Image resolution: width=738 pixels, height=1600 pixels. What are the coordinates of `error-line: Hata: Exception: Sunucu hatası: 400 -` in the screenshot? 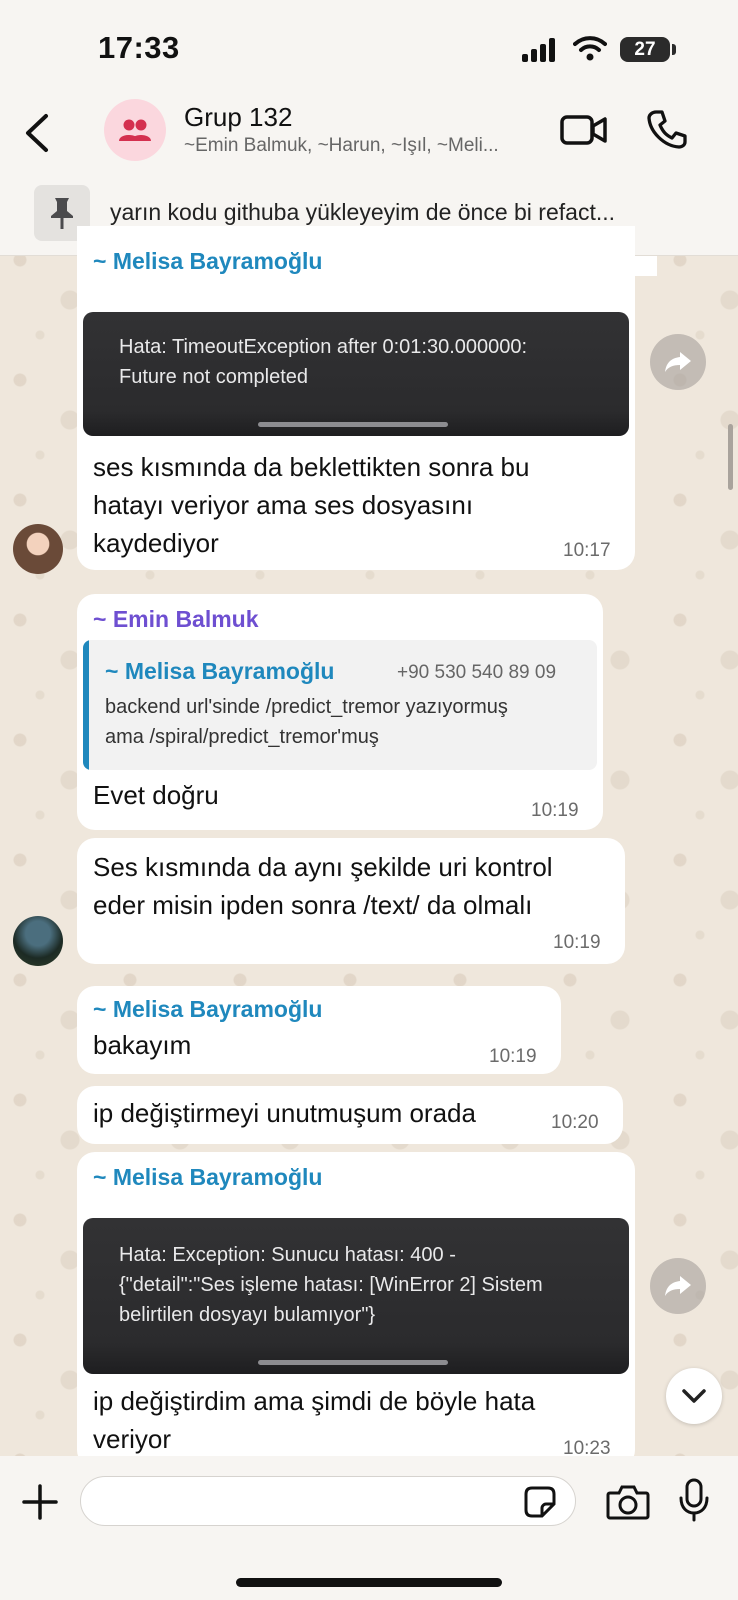 It's located at (287, 1255).